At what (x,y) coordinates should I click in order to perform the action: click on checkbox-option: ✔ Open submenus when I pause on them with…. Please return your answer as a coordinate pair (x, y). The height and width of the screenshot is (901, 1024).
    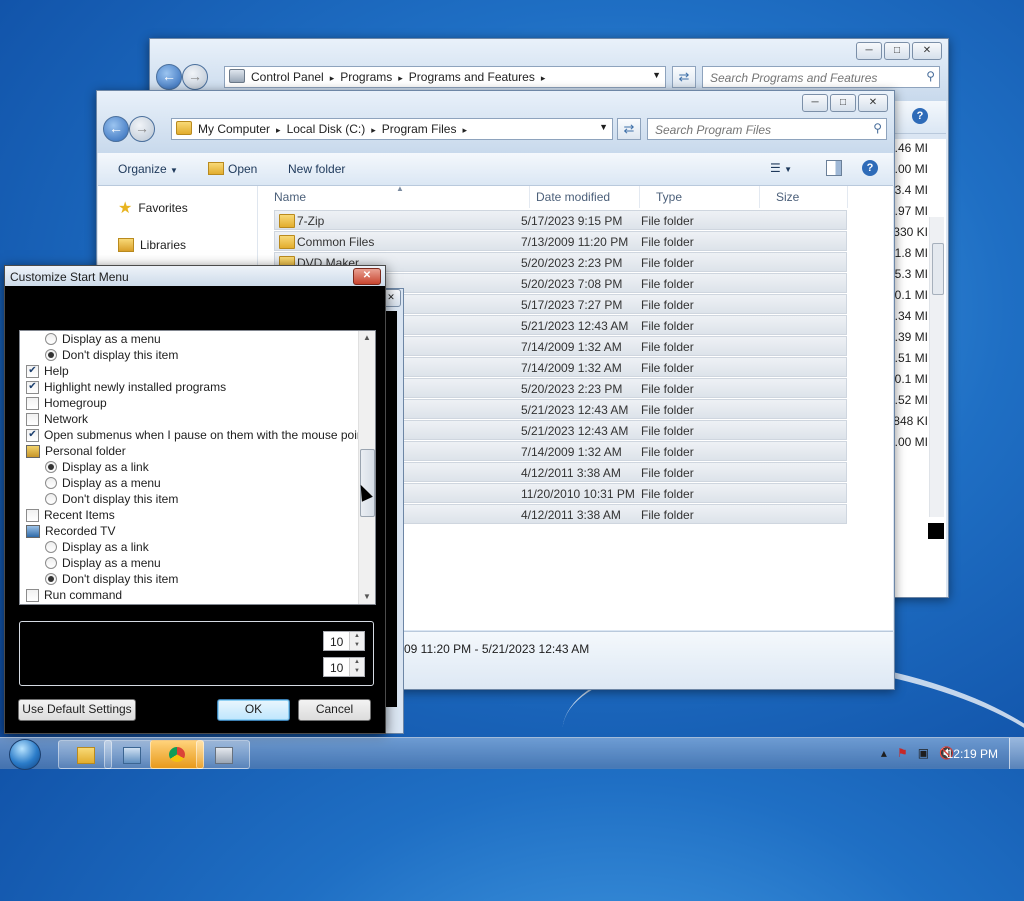
    Looking at the image, I should click on (200, 435).